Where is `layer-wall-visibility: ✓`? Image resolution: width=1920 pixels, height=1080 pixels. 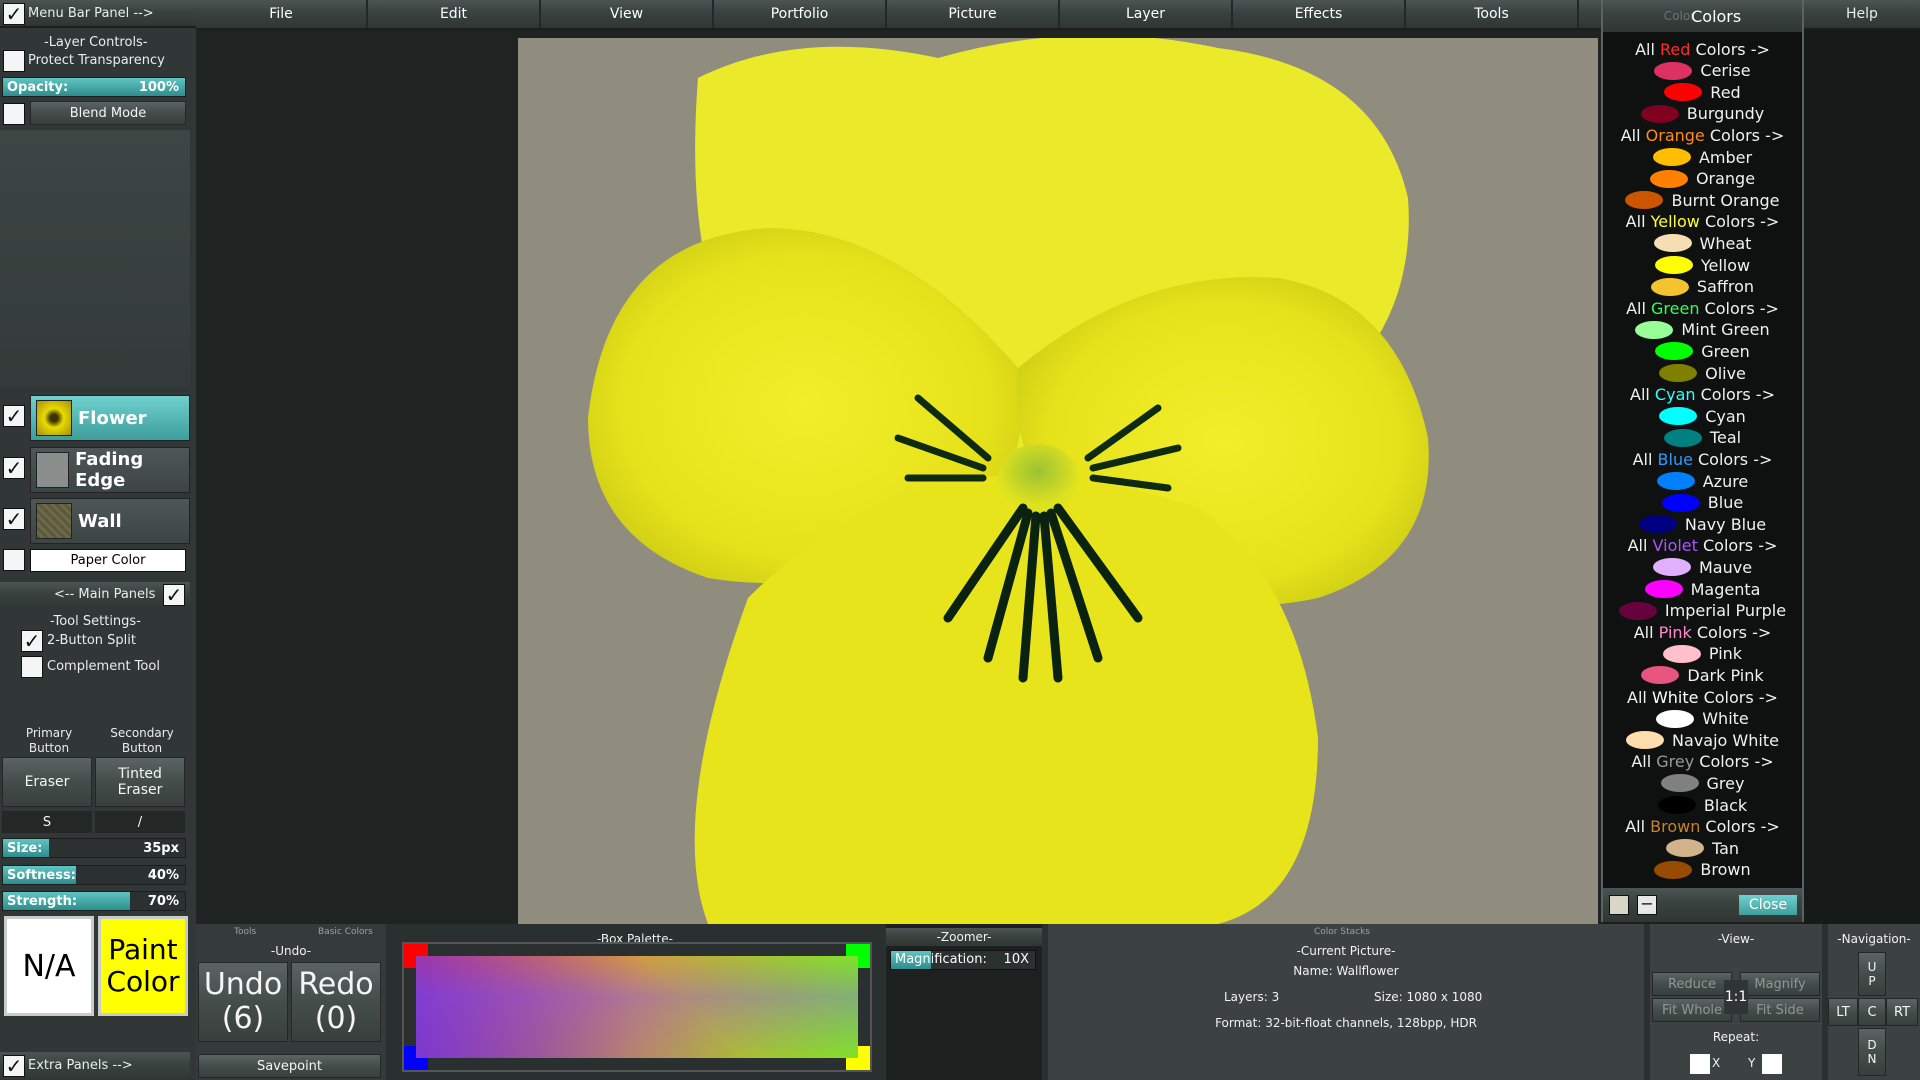 layer-wall-visibility: ✓ is located at coordinates (14, 519).